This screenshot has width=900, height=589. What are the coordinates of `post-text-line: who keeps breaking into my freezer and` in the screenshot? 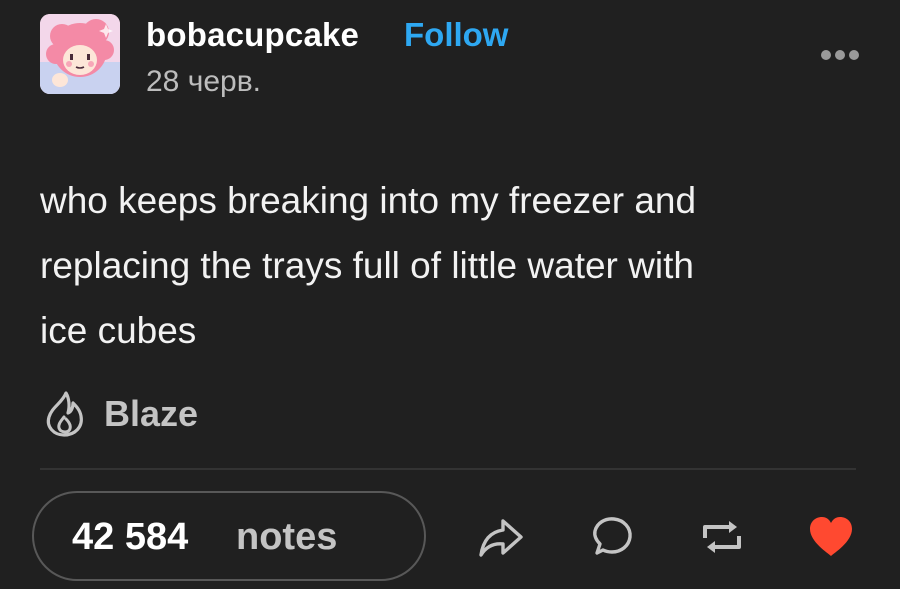 It's located at (368, 200).